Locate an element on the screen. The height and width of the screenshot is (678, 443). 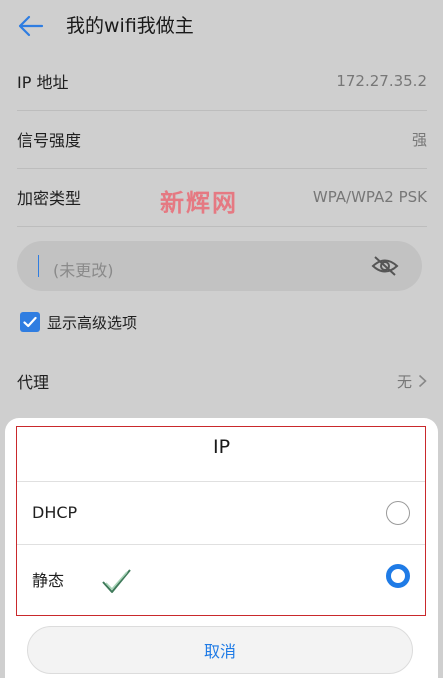
back-arrow-icon is located at coordinates (30, 26).